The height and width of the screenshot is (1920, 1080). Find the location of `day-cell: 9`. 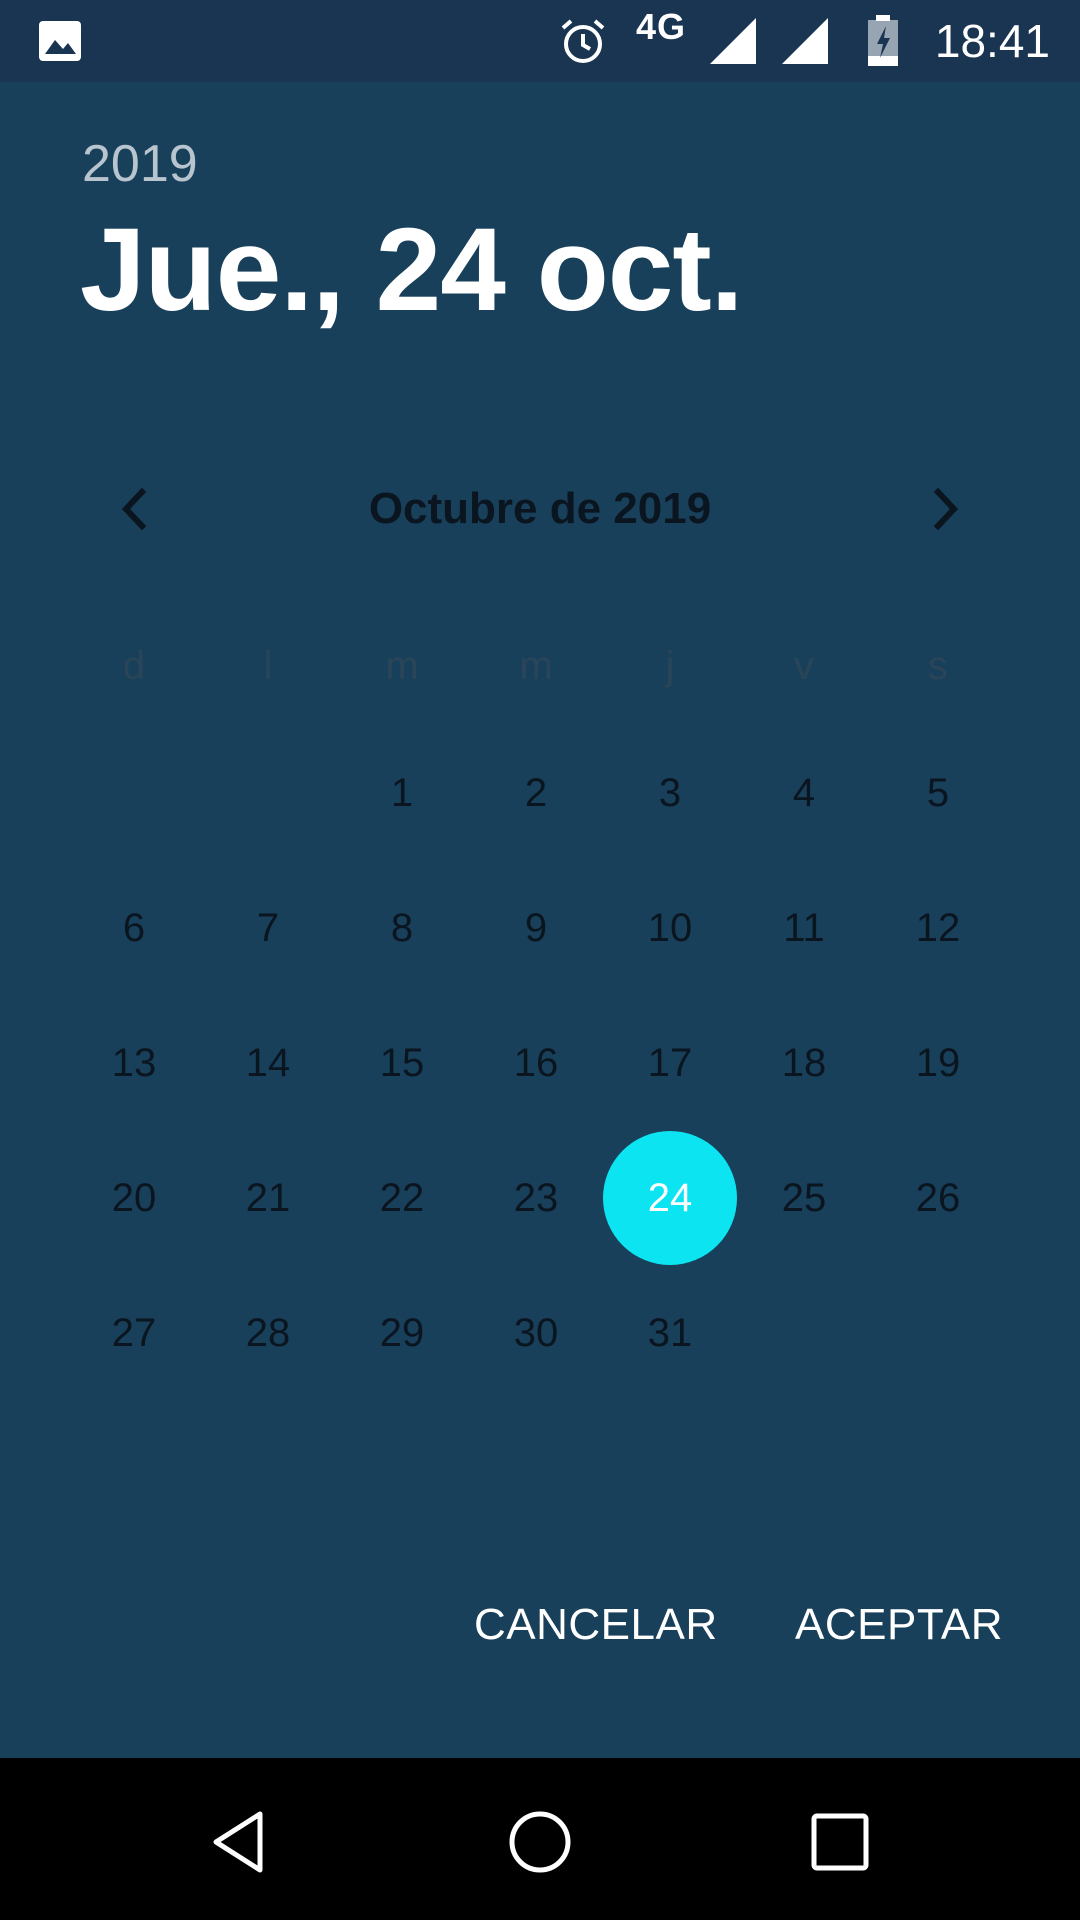

day-cell: 9 is located at coordinates (536, 928).